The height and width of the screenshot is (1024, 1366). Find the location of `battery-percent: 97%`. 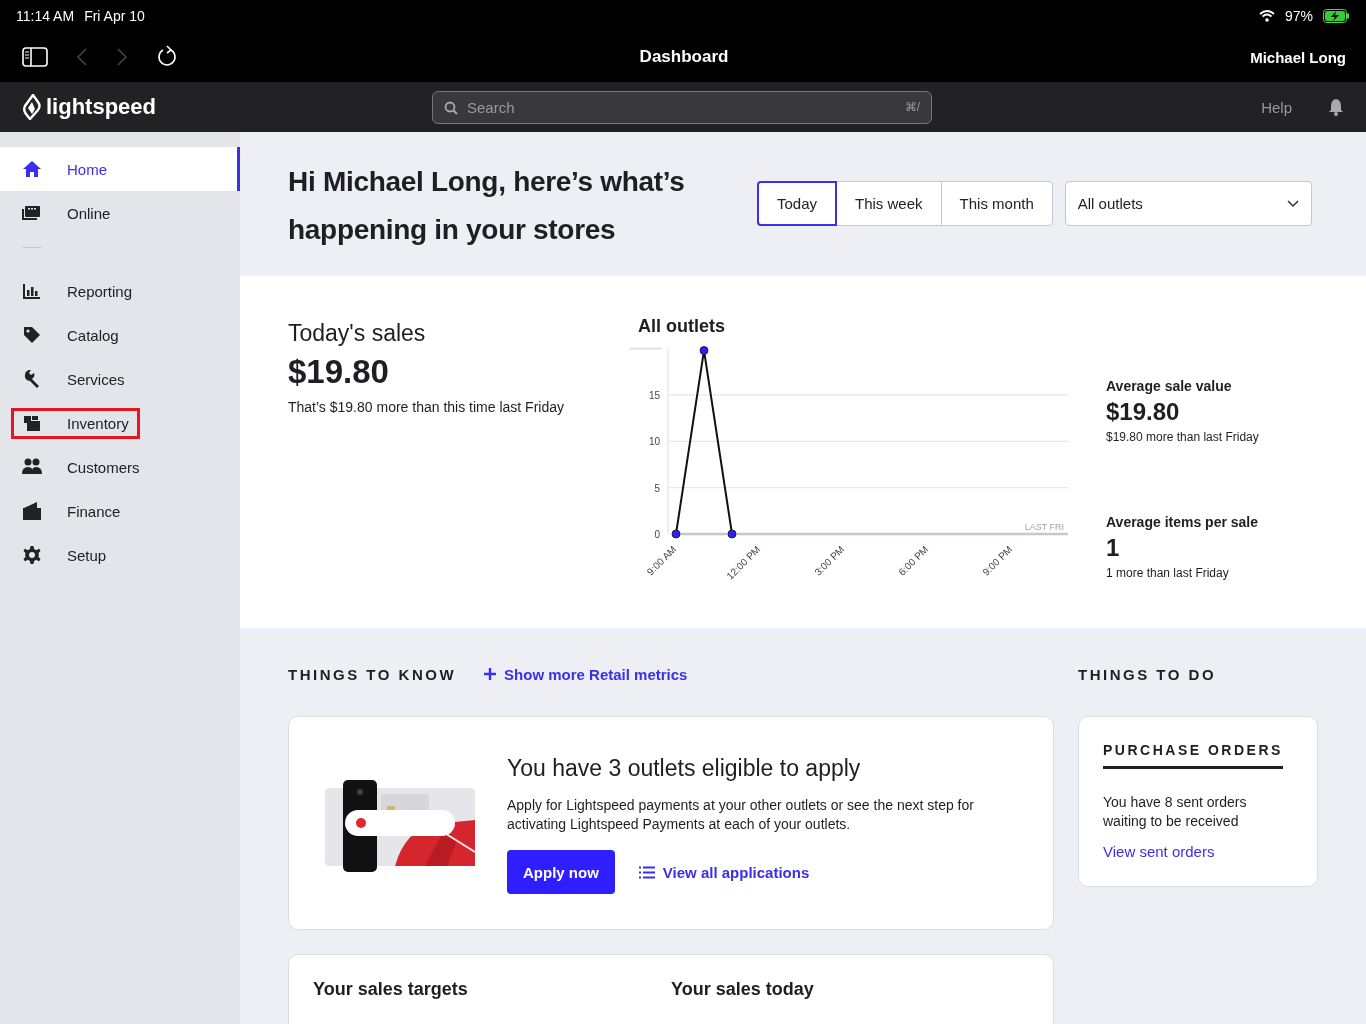

battery-percent: 97% is located at coordinates (1298, 16).